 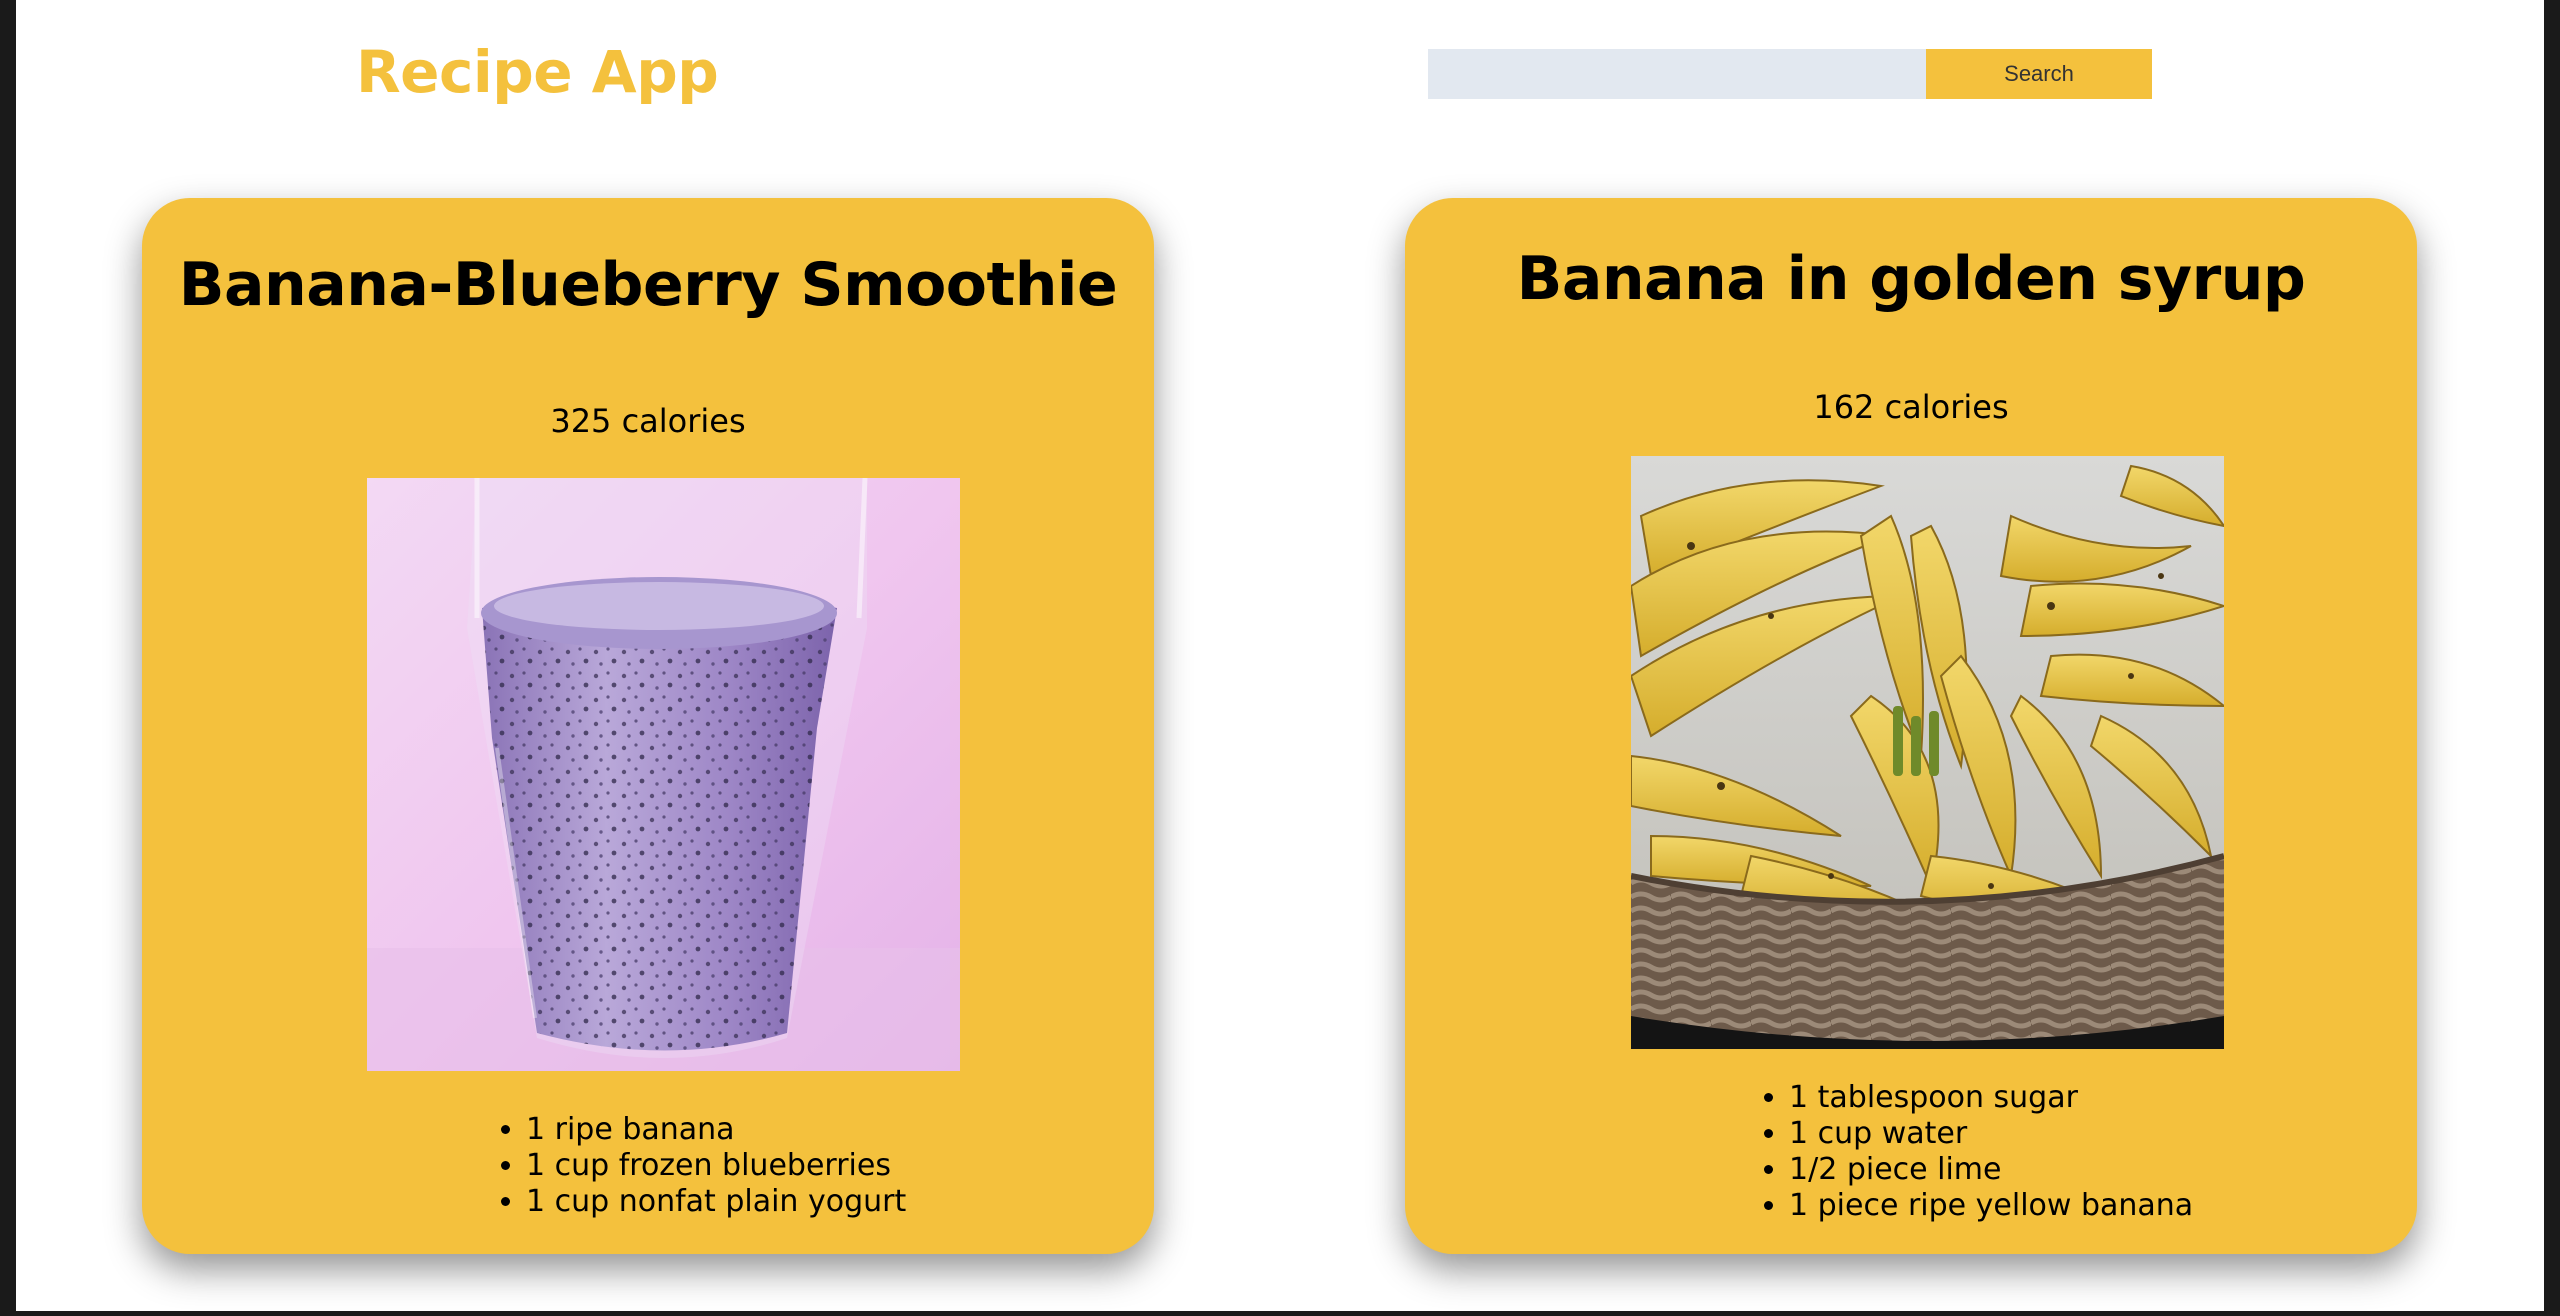 What do you see at coordinates (716, 1166) in the screenshot?
I see `ingredient-item: 1 cup frozen blueberries` at bounding box center [716, 1166].